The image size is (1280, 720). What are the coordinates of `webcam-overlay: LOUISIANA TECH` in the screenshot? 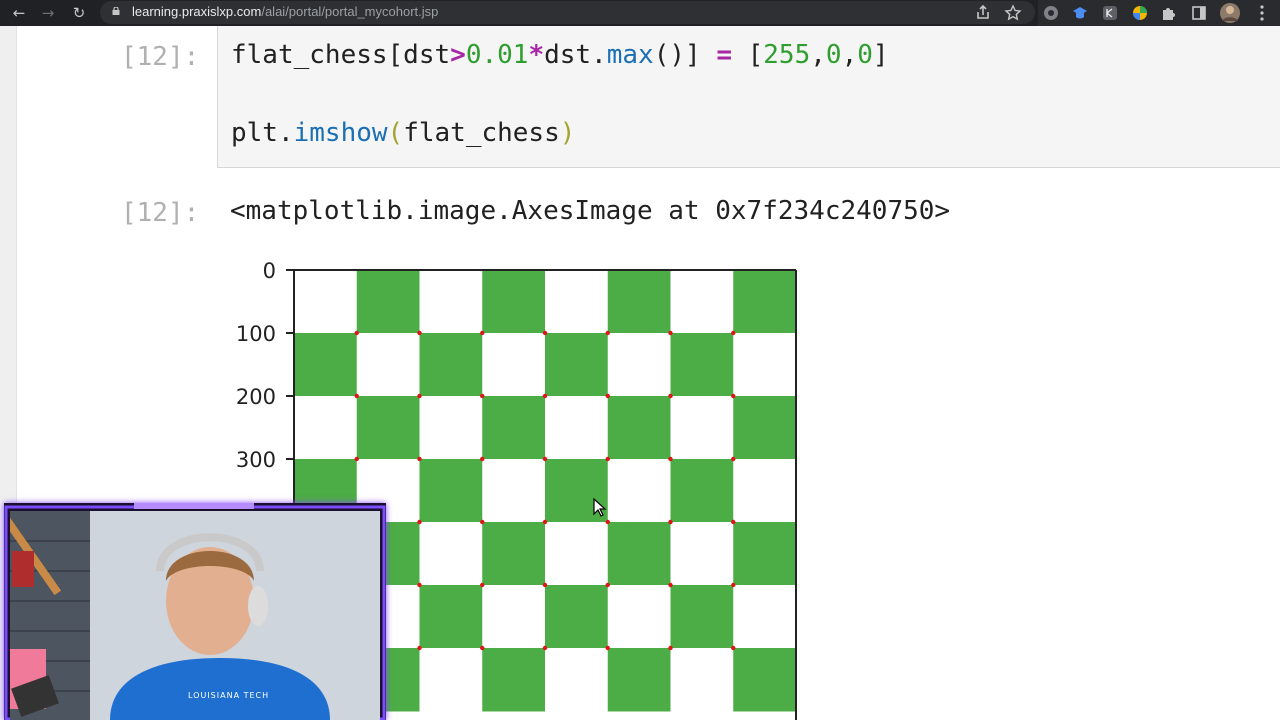 It's located at (195, 611).